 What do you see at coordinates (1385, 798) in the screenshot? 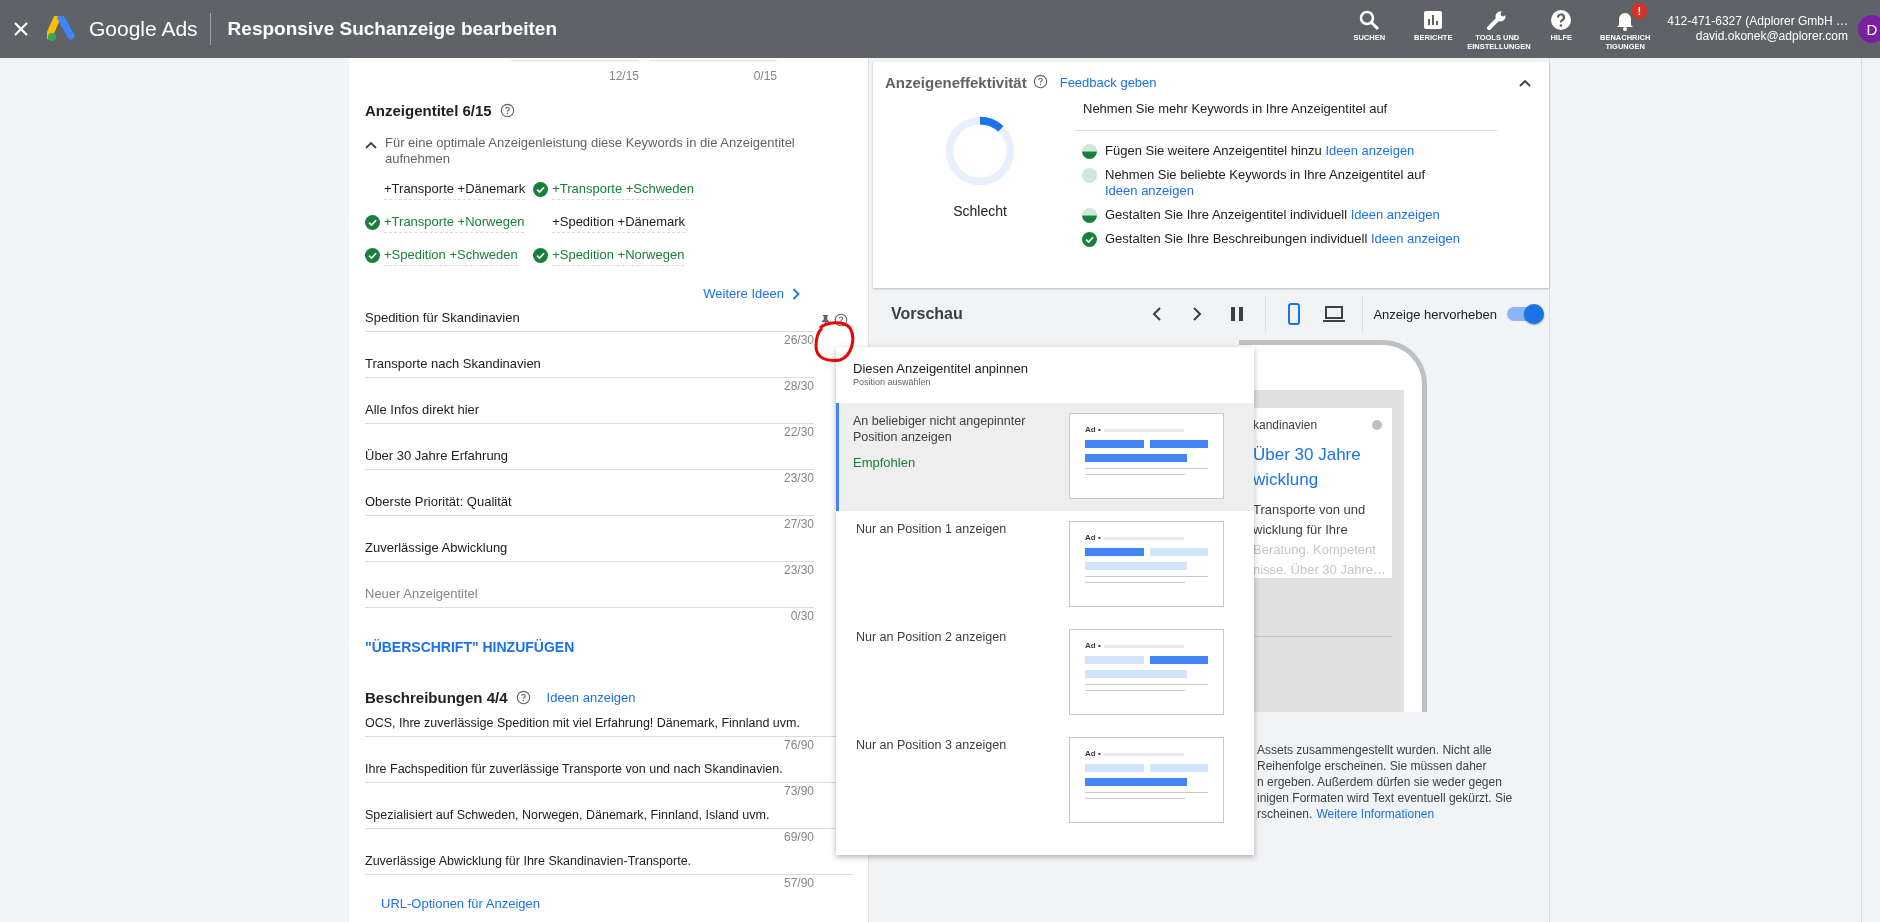
I see `note-text: inigen Formaten wird Text eventuell gekürzt. Sie` at bounding box center [1385, 798].